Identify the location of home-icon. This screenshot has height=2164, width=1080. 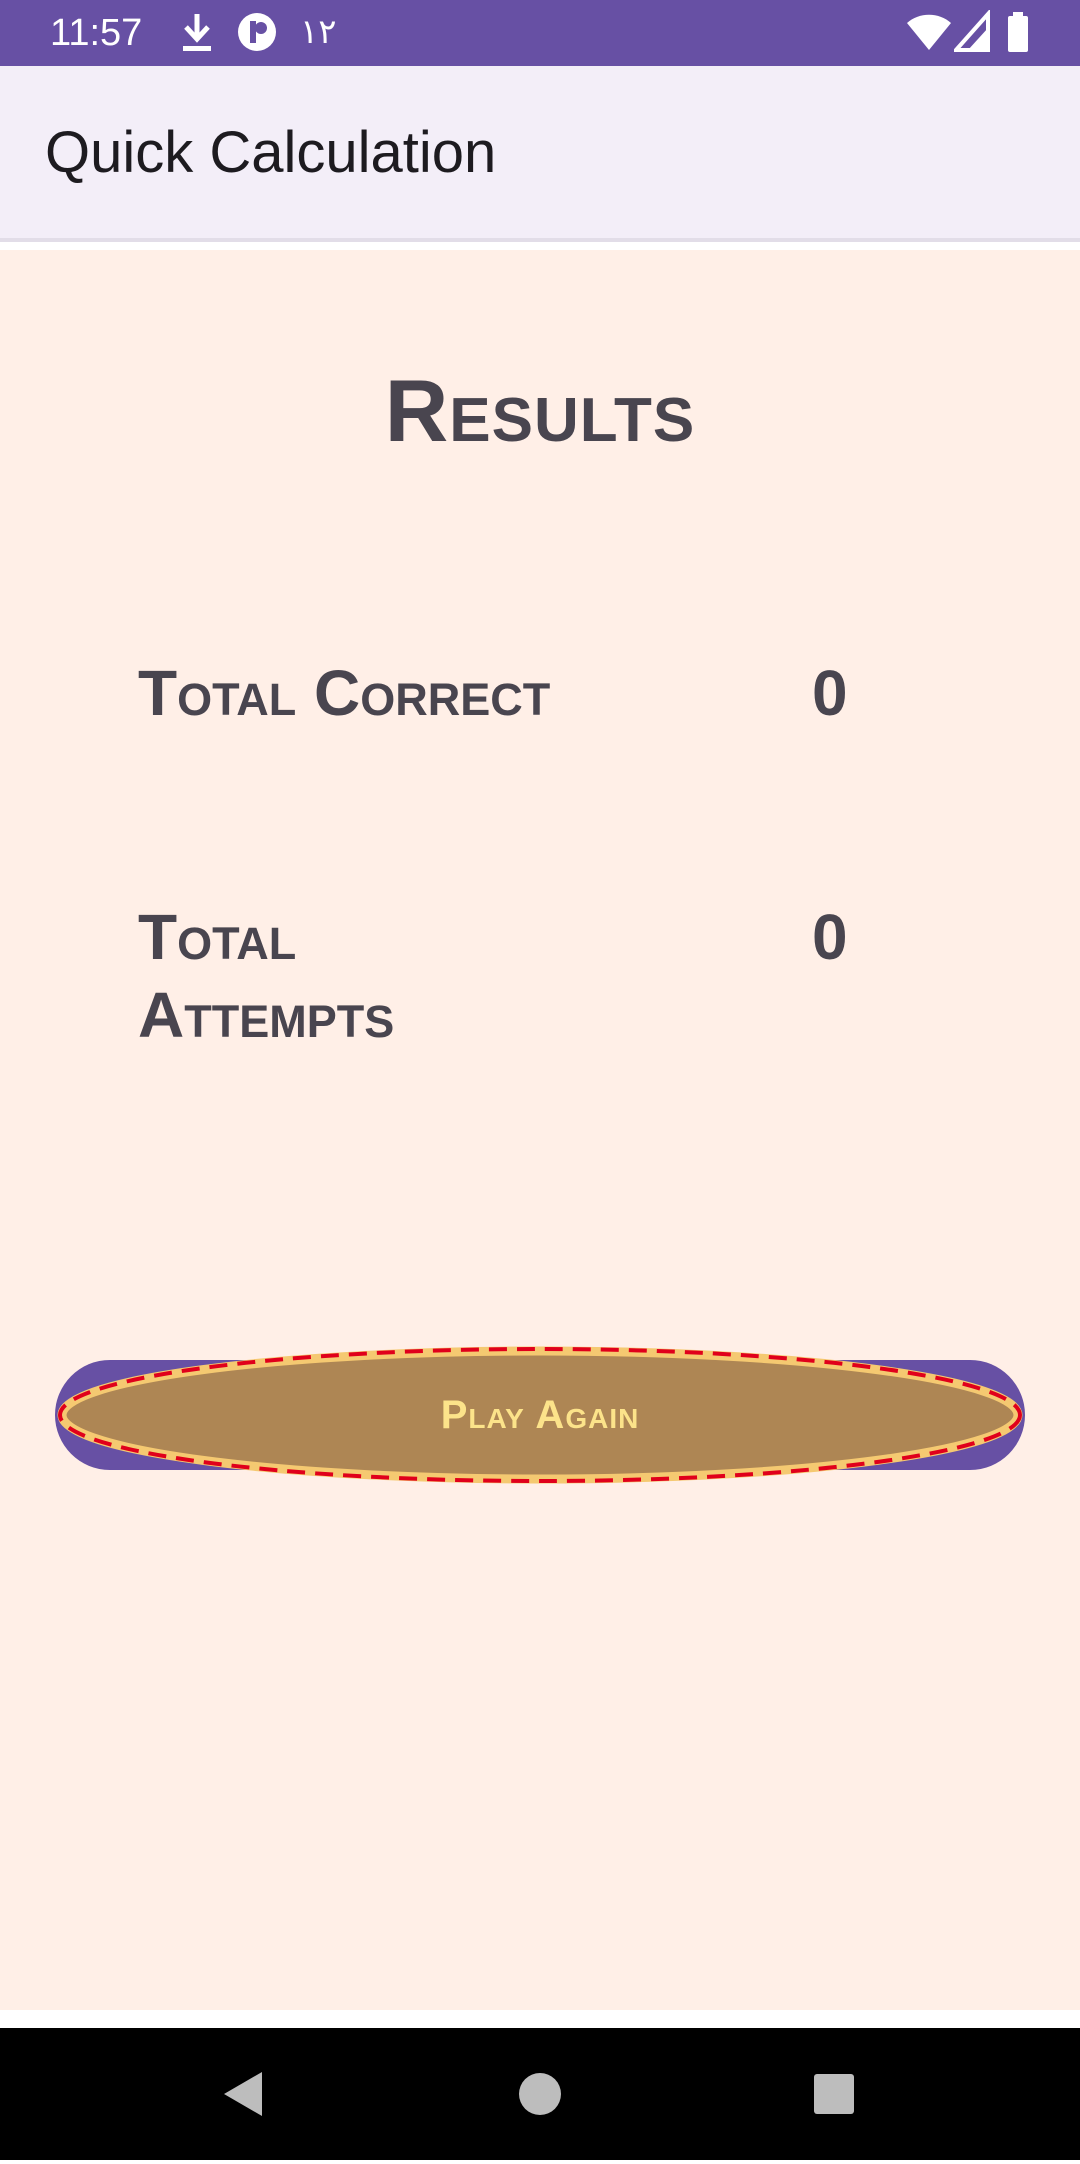
(540, 2094).